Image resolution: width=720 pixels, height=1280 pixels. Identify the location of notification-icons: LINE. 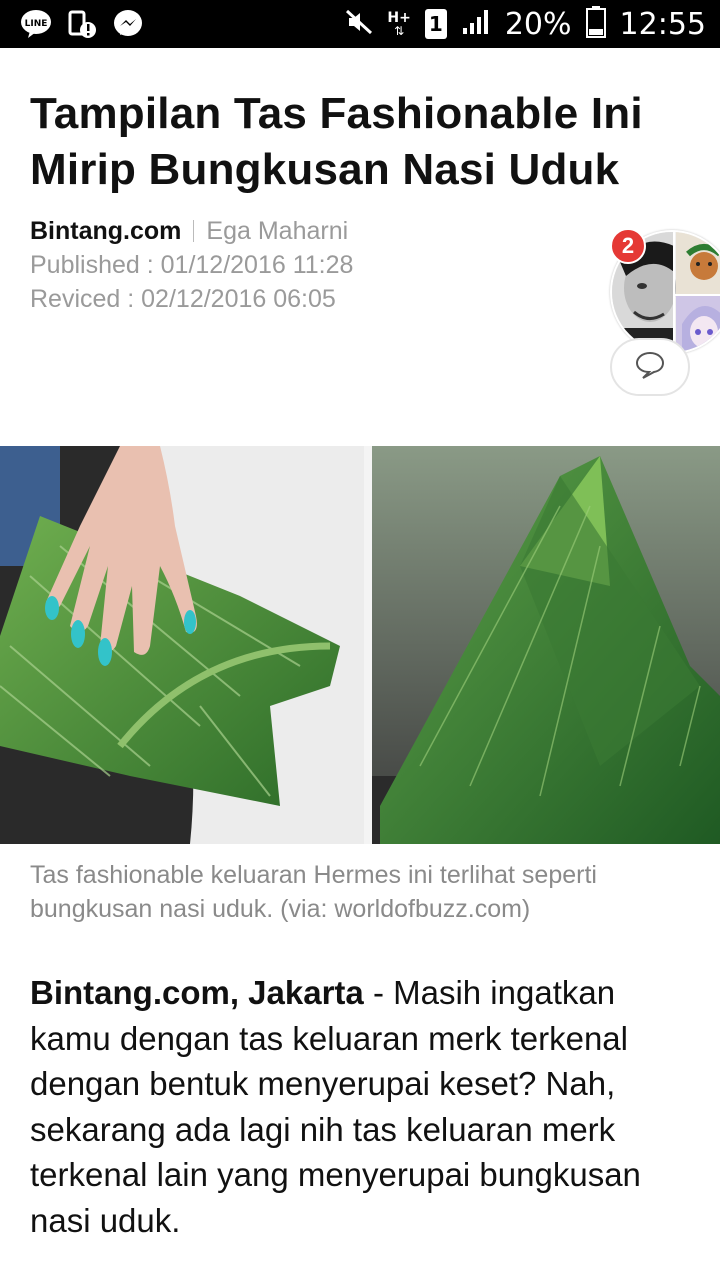
(82, 24).